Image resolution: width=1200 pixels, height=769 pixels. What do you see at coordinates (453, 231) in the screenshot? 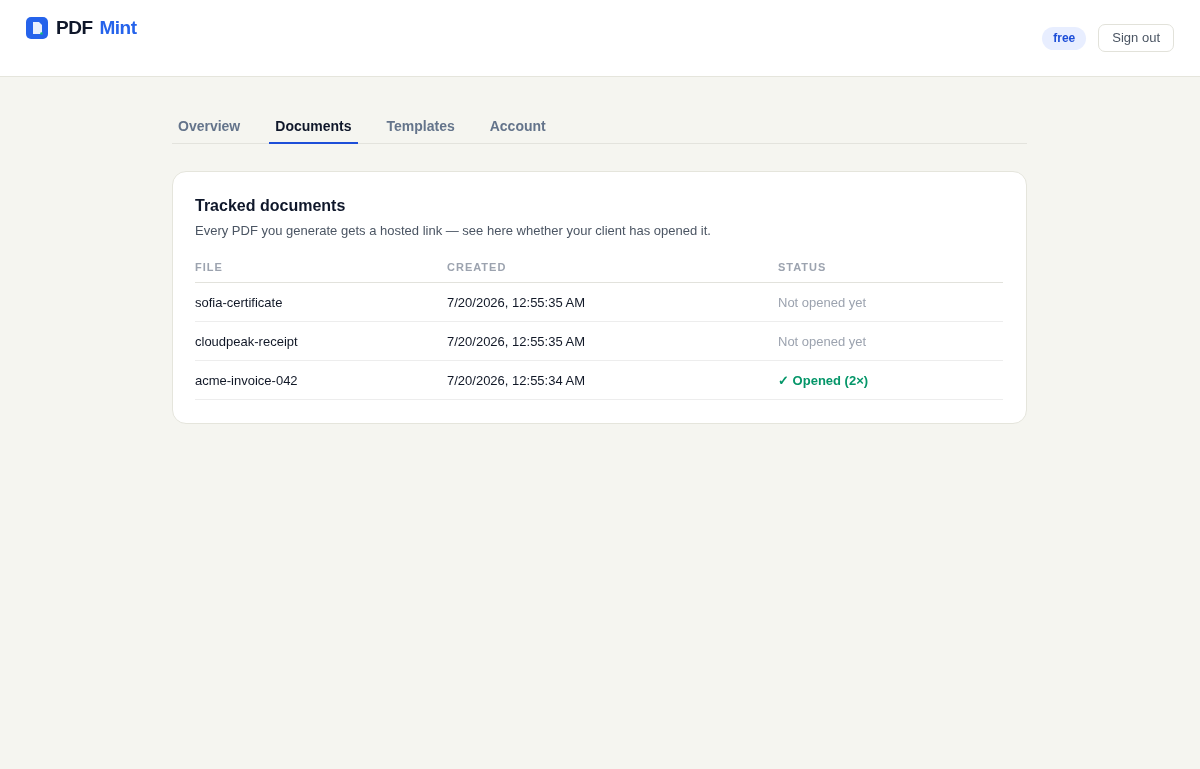
I see `card-description: Every PDF you generate gets a hosted link — see here whether your client has opened it.` at bounding box center [453, 231].